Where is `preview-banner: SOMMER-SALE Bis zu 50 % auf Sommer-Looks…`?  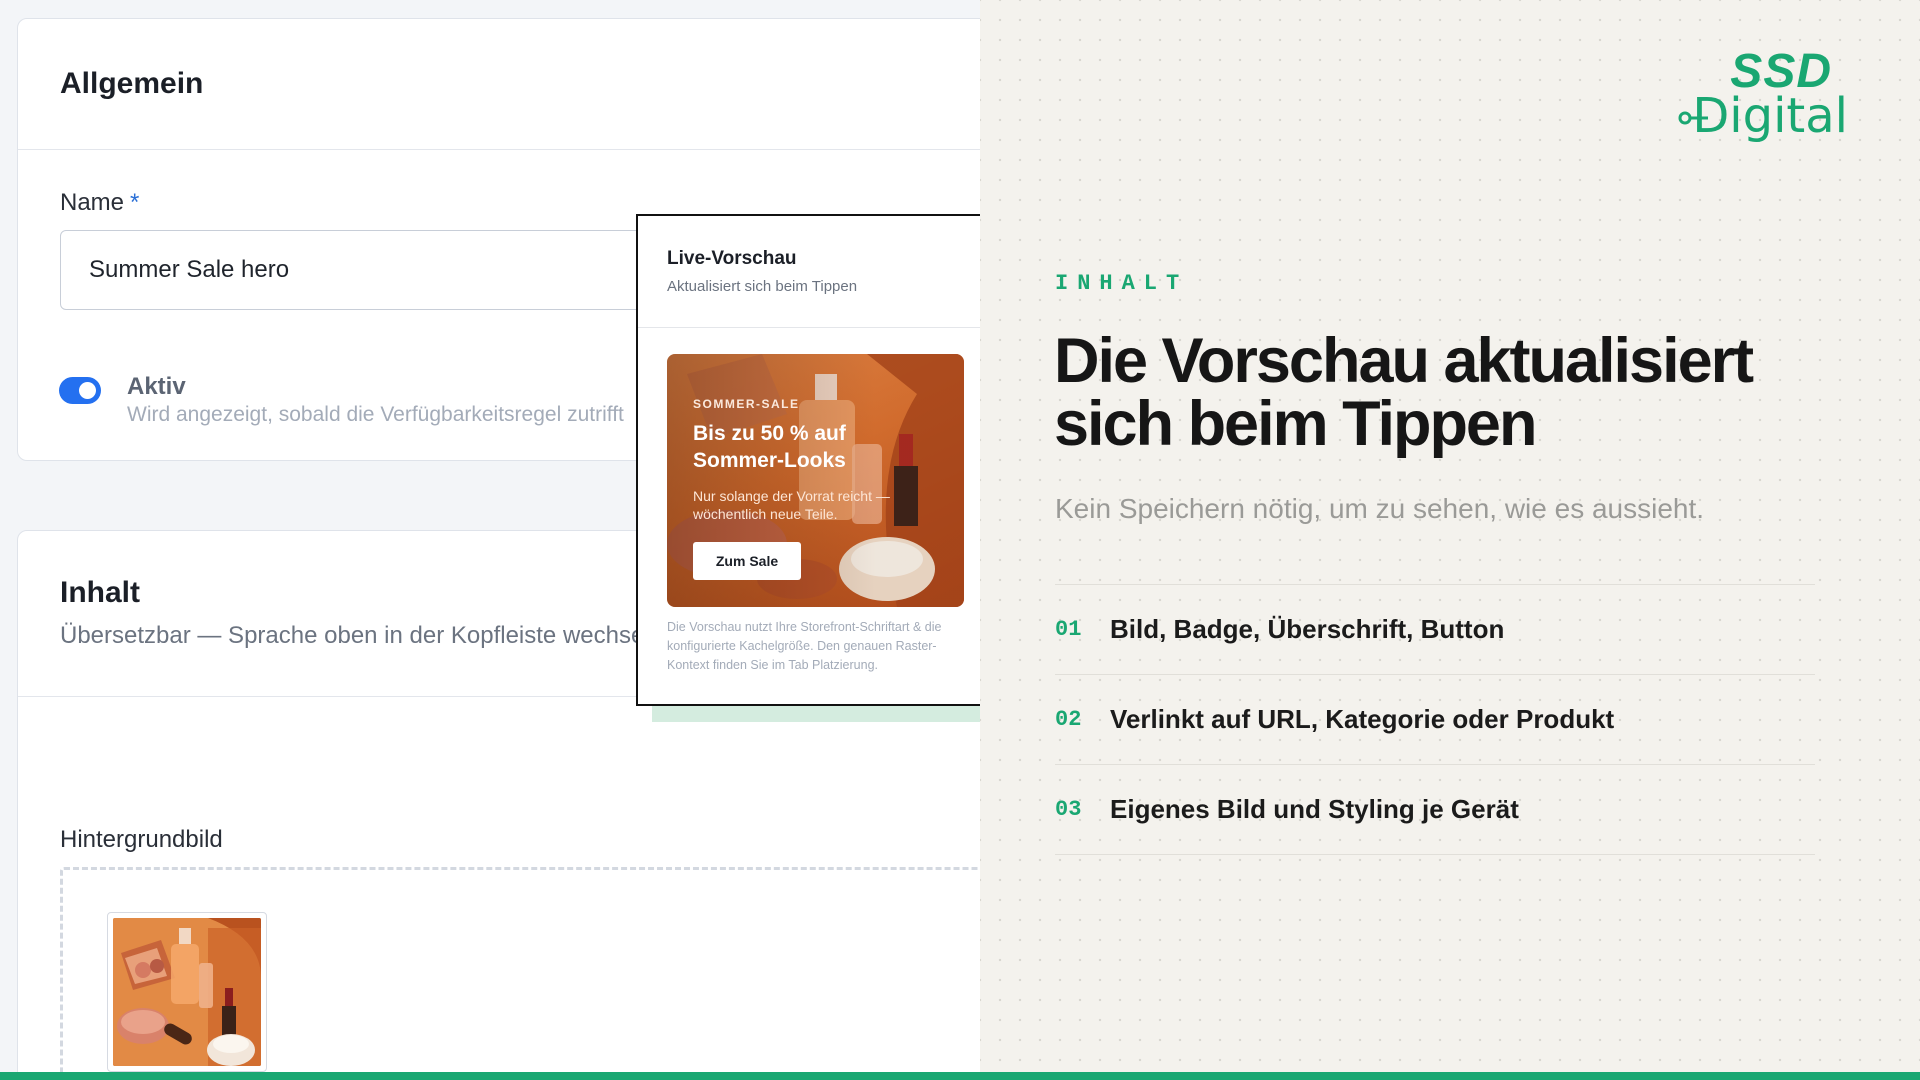 preview-banner: SOMMER-SALE Bis zu 50 % auf Sommer-Looks… is located at coordinates (815, 480).